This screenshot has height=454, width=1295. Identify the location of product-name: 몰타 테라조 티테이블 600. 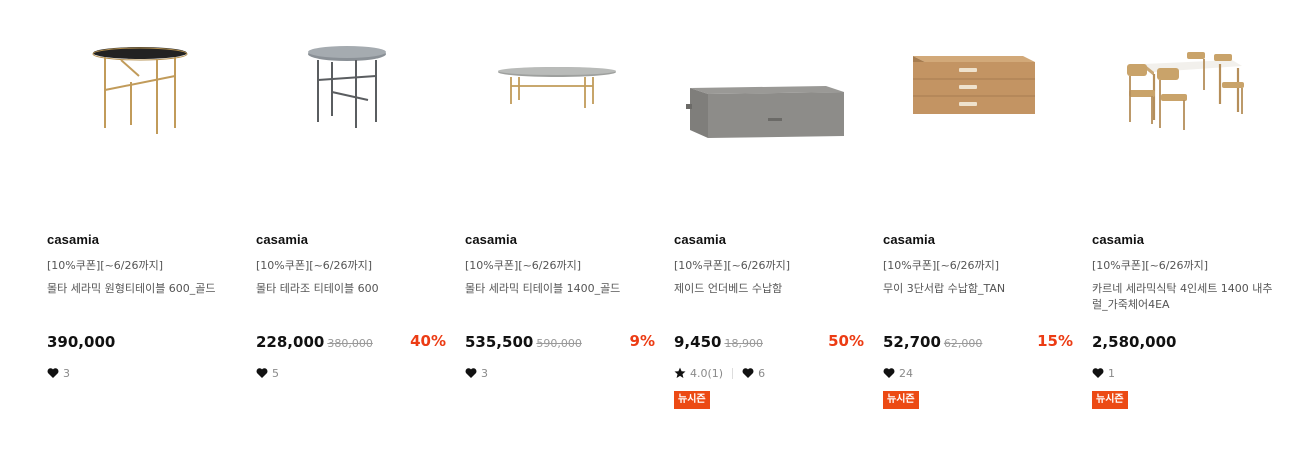
(351, 289).